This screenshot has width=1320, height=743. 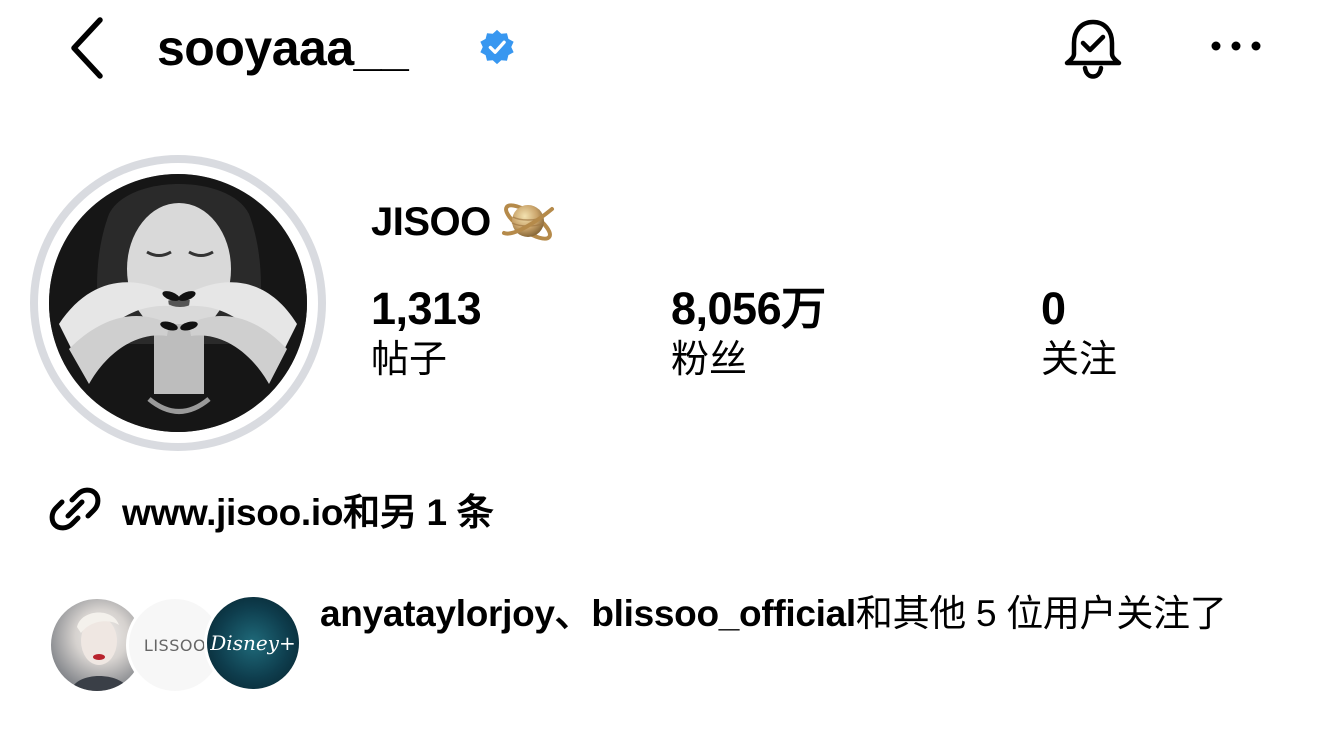 I want to click on mutual-followers-avatars: LISSOO Disney+, so click(x=175, y=644).